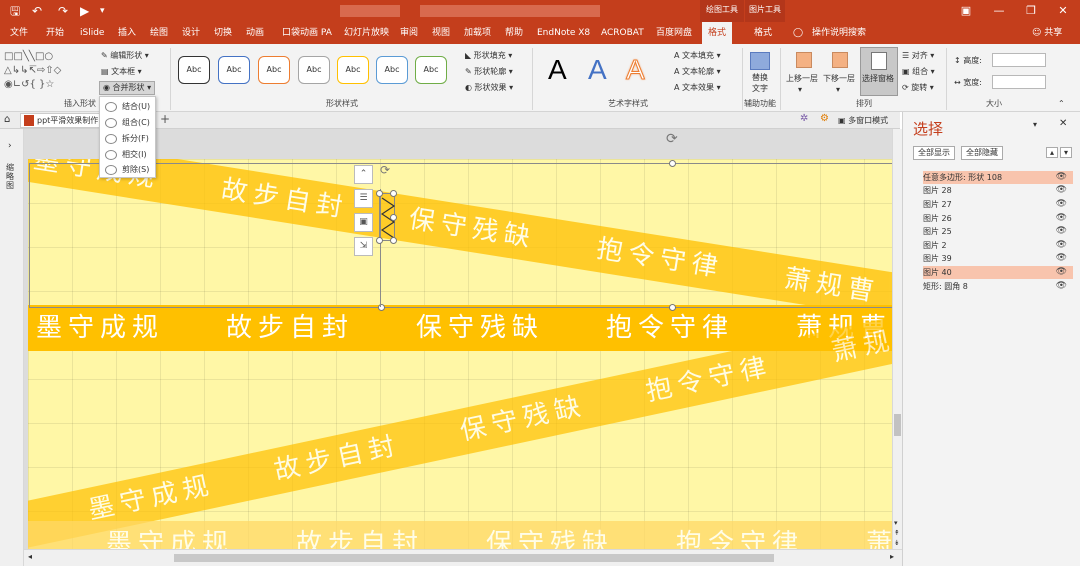 This screenshot has width=1080, height=566. I want to click on tab-format-drawing: 格式, so click(717, 33).